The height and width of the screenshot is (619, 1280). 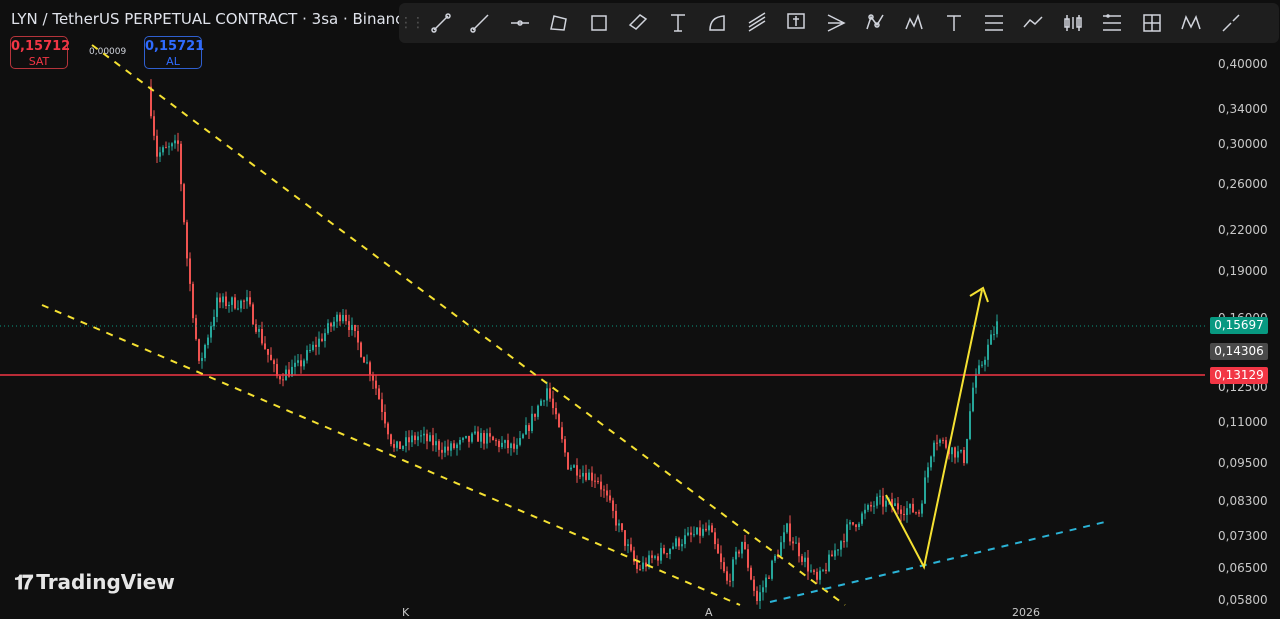 I want to click on drawing-toolbar: ⋮⋮, so click(x=839, y=23).